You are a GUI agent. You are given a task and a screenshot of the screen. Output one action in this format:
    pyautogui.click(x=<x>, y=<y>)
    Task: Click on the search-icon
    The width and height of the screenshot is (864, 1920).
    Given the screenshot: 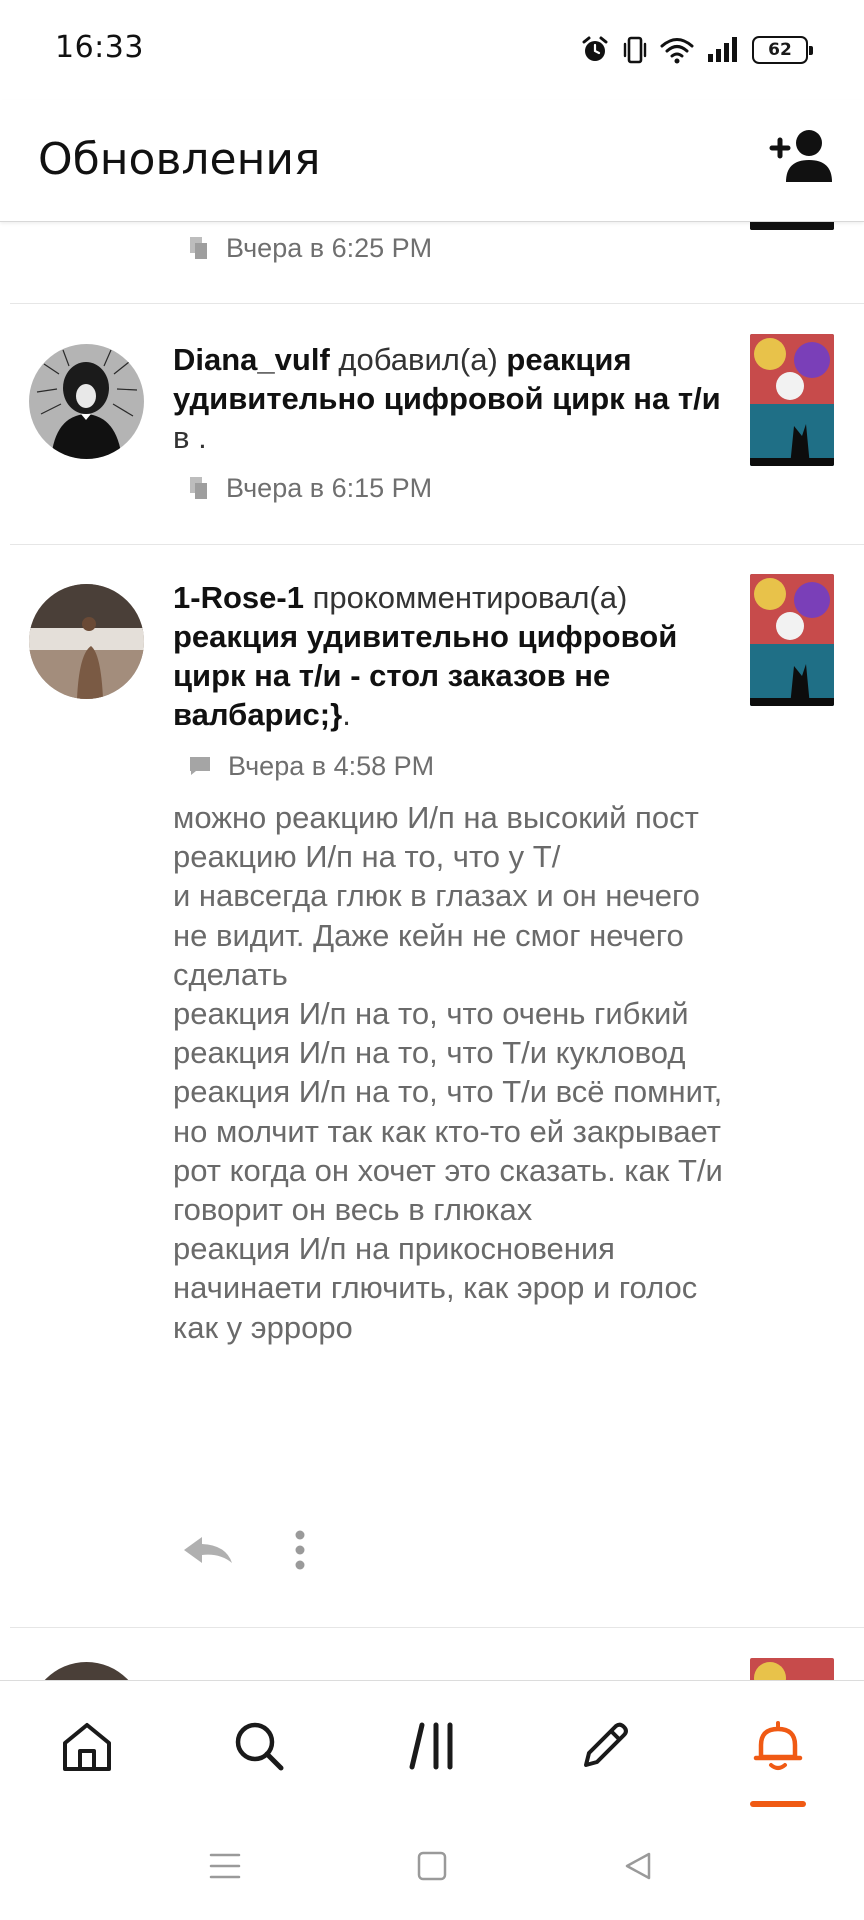 What is the action you would take?
    pyautogui.click(x=259, y=1746)
    